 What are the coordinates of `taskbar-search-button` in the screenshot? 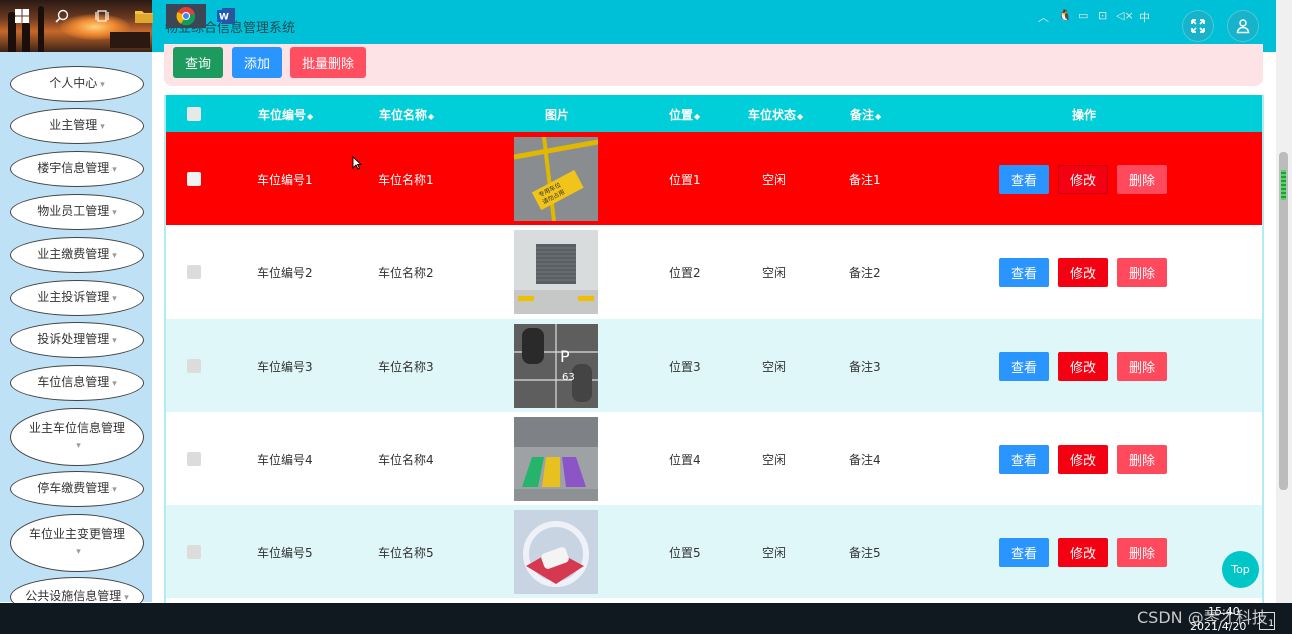 It's located at (62, 16).